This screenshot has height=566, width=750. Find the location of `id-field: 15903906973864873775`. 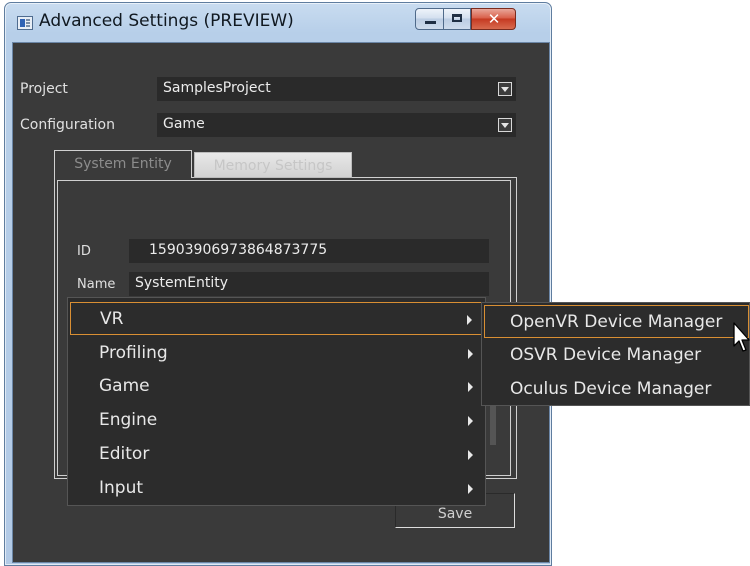

id-field: 15903906973864873775 is located at coordinates (309, 251).